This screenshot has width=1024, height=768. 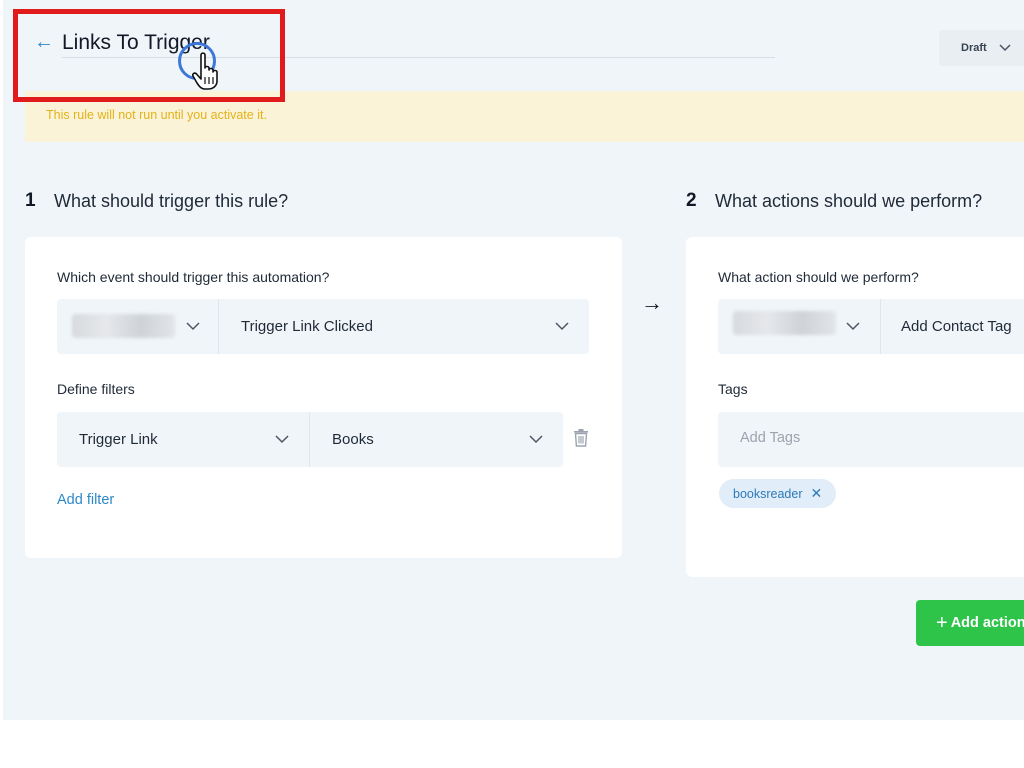 I want to click on bottom-strip, so click(x=512, y=744).